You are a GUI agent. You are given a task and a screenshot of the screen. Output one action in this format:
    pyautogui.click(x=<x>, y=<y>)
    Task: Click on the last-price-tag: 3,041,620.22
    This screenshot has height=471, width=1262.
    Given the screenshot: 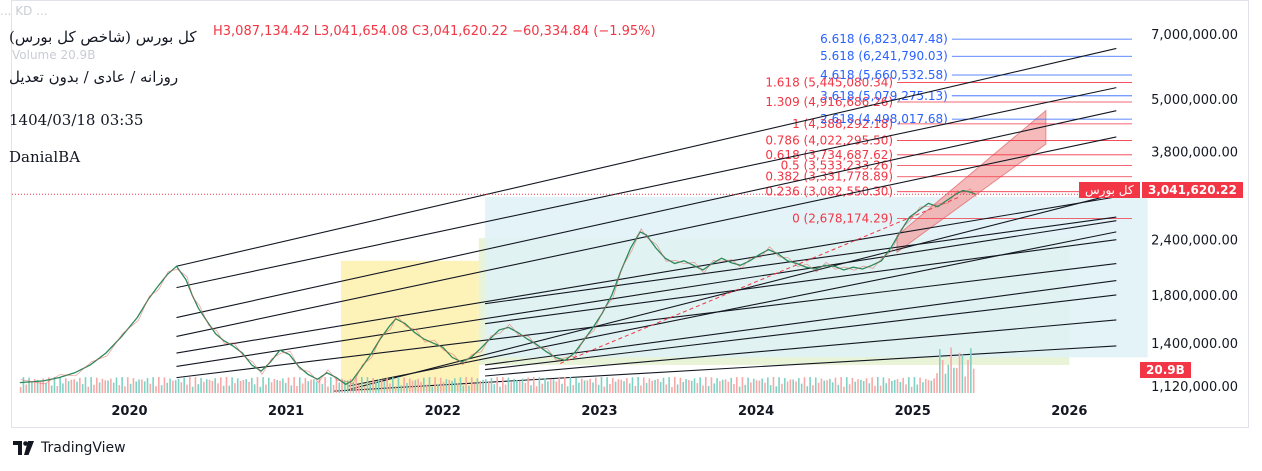 What is the action you would take?
    pyautogui.click(x=1192, y=190)
    